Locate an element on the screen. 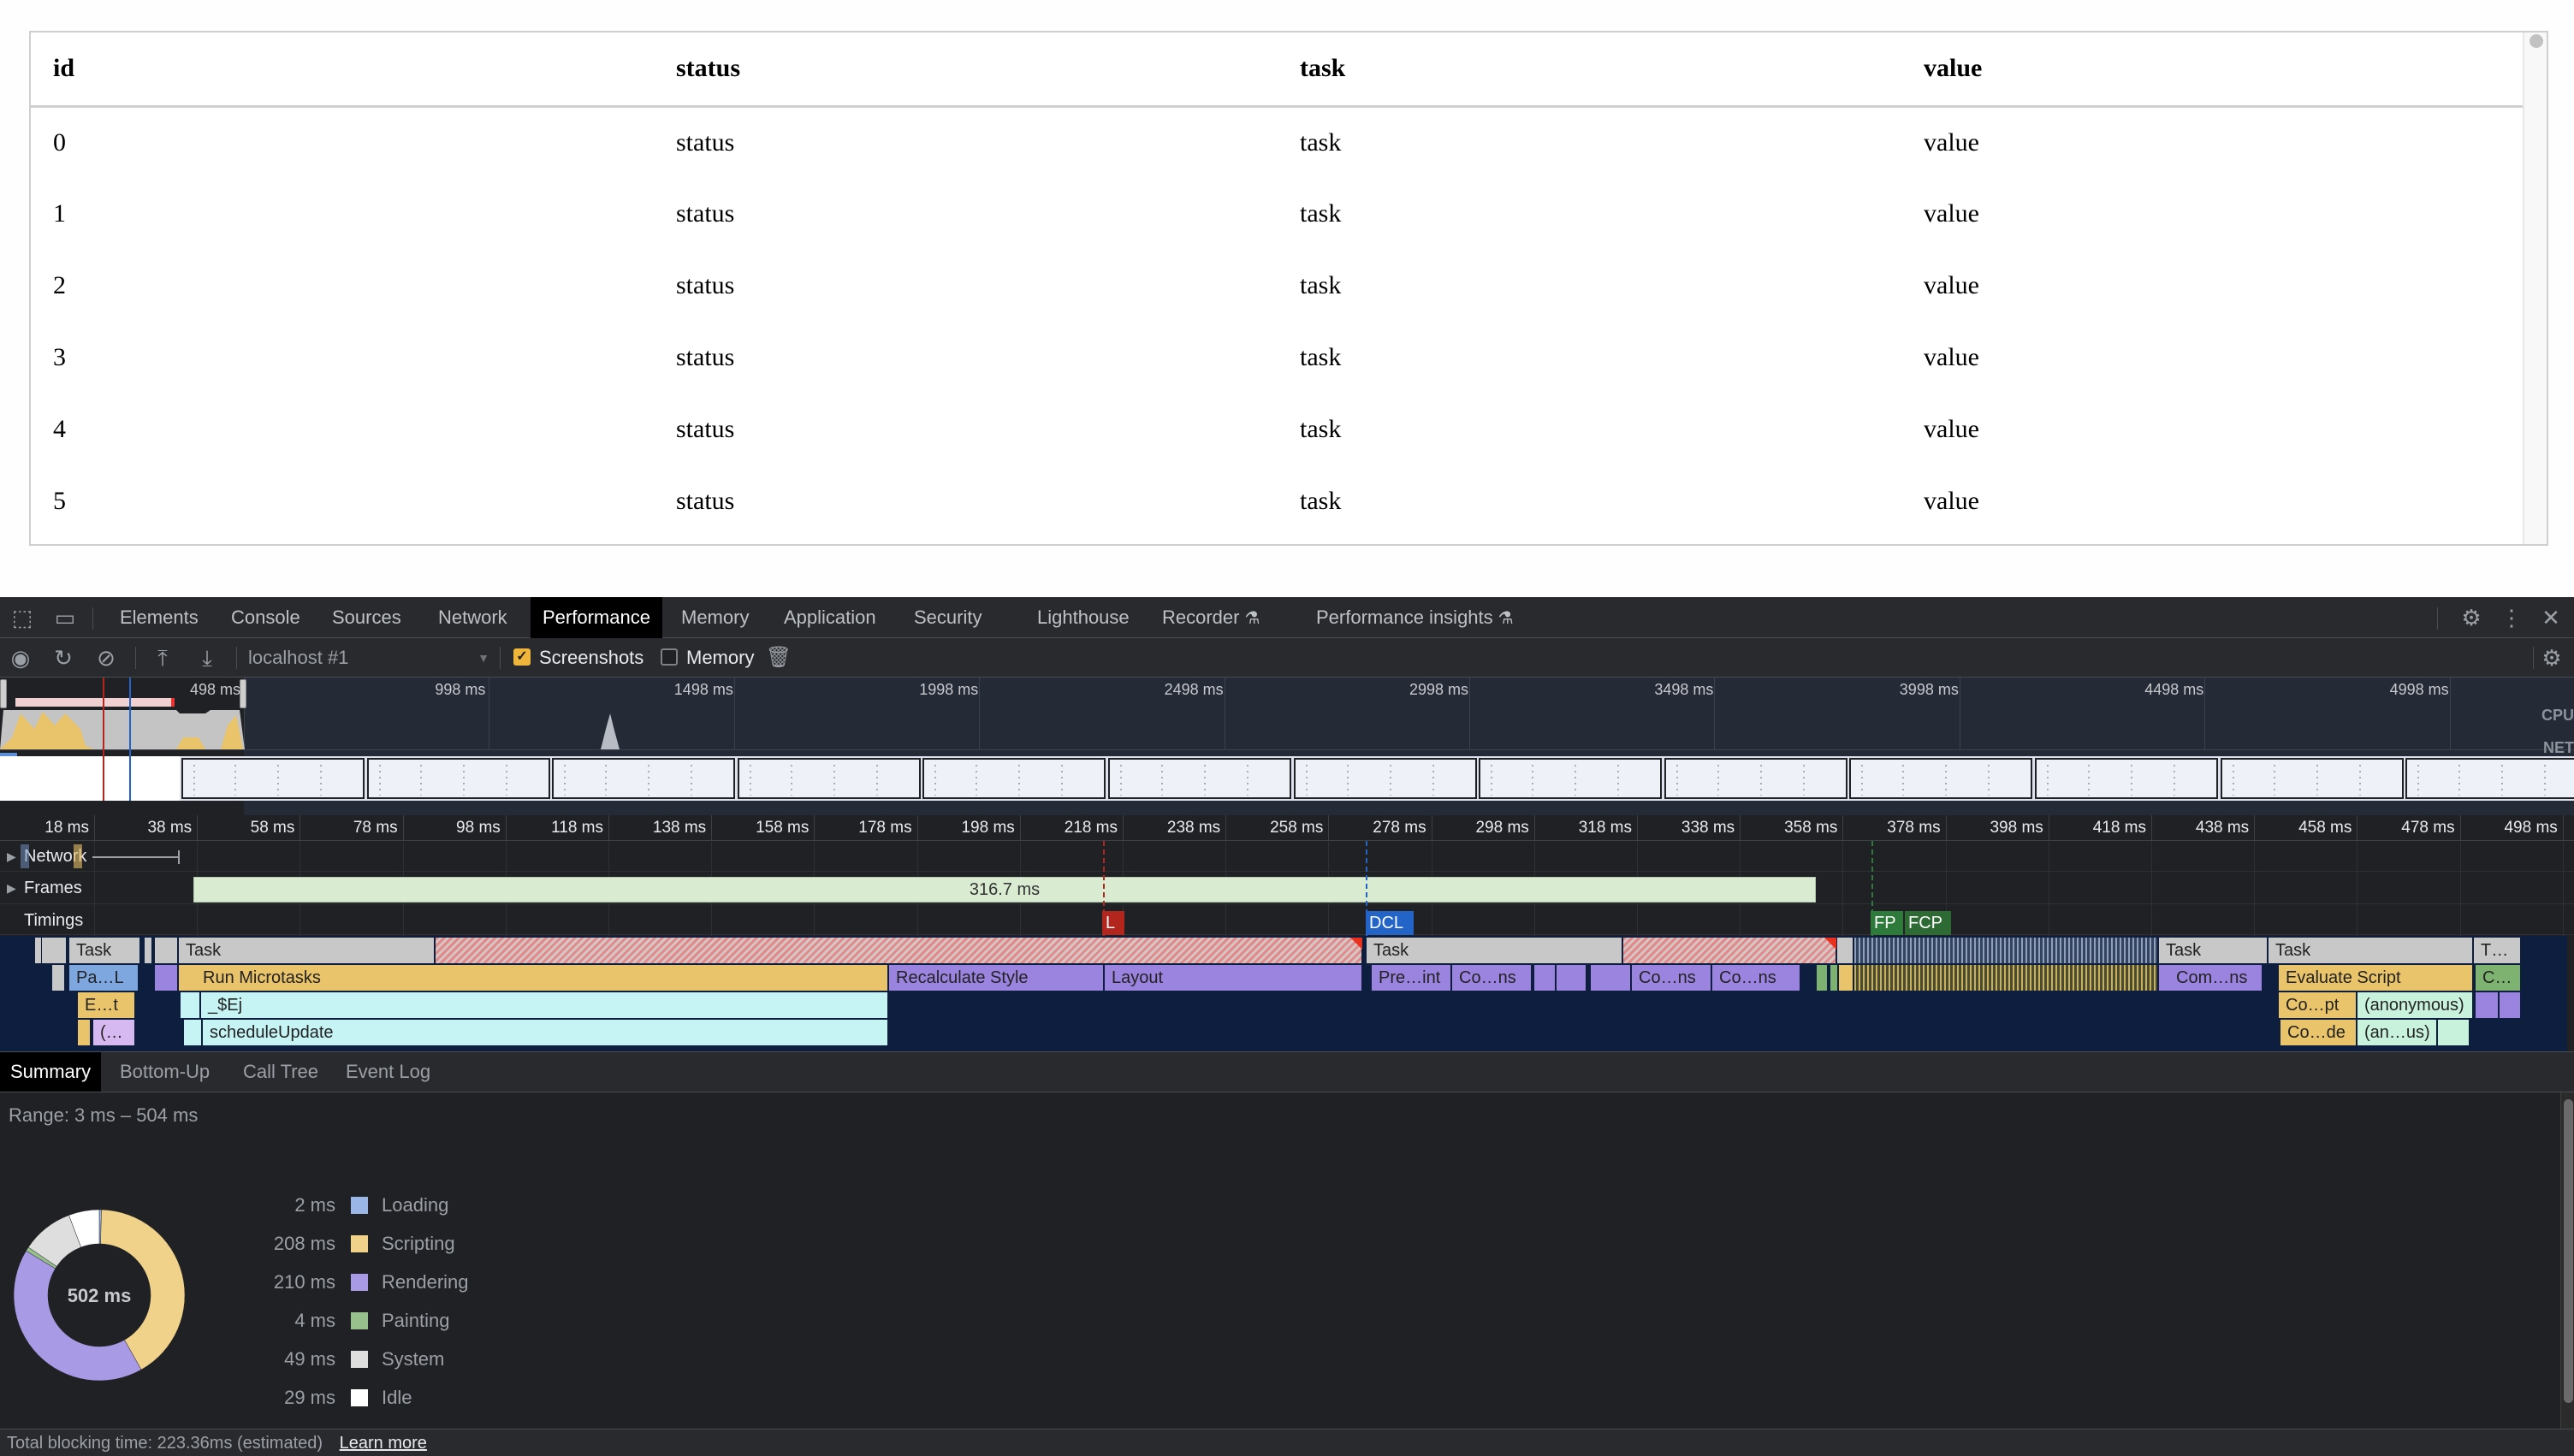  details-tab-call-tree: Call Tree is located at coordinates (281, 1072).